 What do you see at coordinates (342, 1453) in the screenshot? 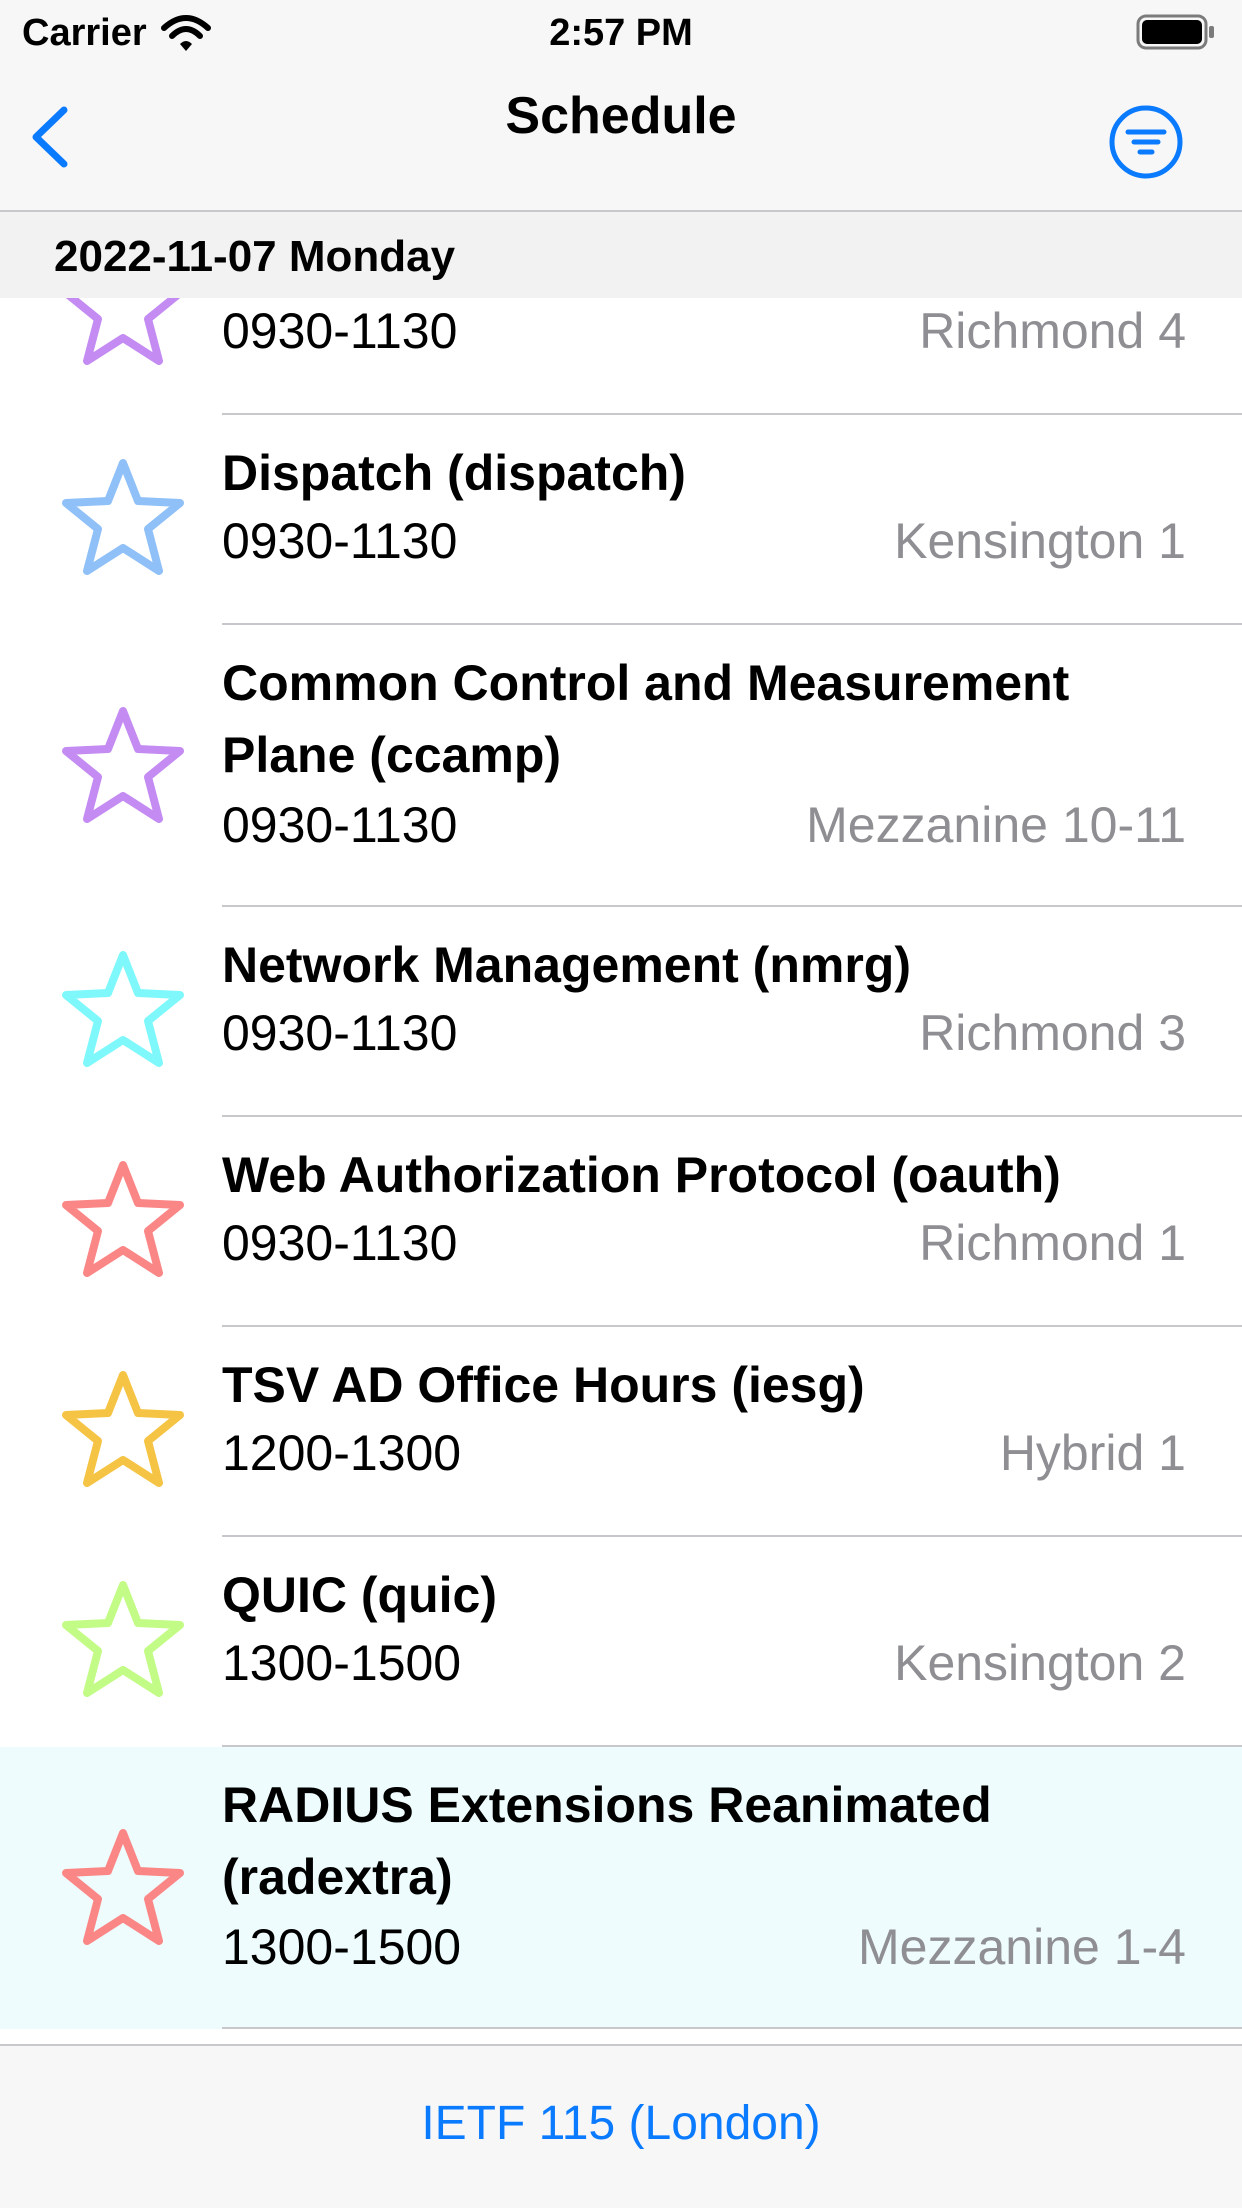
I see `session-time: 1200-1300` at bounding box center [342, 1453].